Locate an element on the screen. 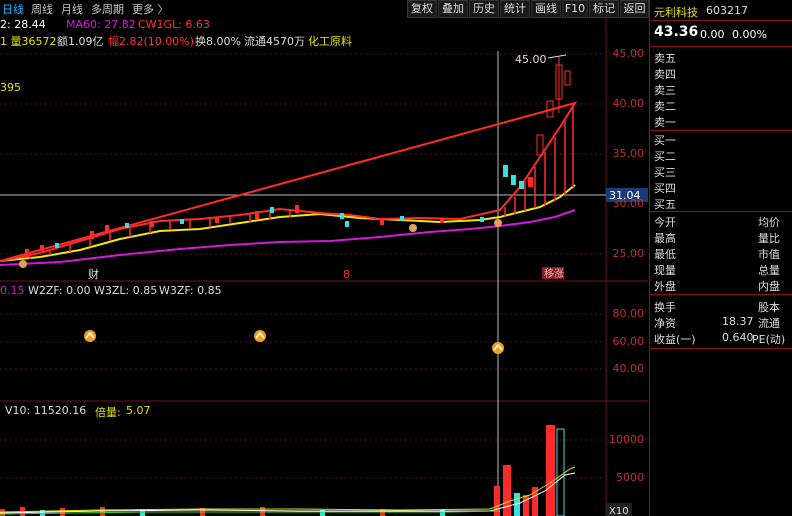 The width and height of the screenshot is (792, 516). indicator-tick: 60.00 is located at coordinates (628, 341).